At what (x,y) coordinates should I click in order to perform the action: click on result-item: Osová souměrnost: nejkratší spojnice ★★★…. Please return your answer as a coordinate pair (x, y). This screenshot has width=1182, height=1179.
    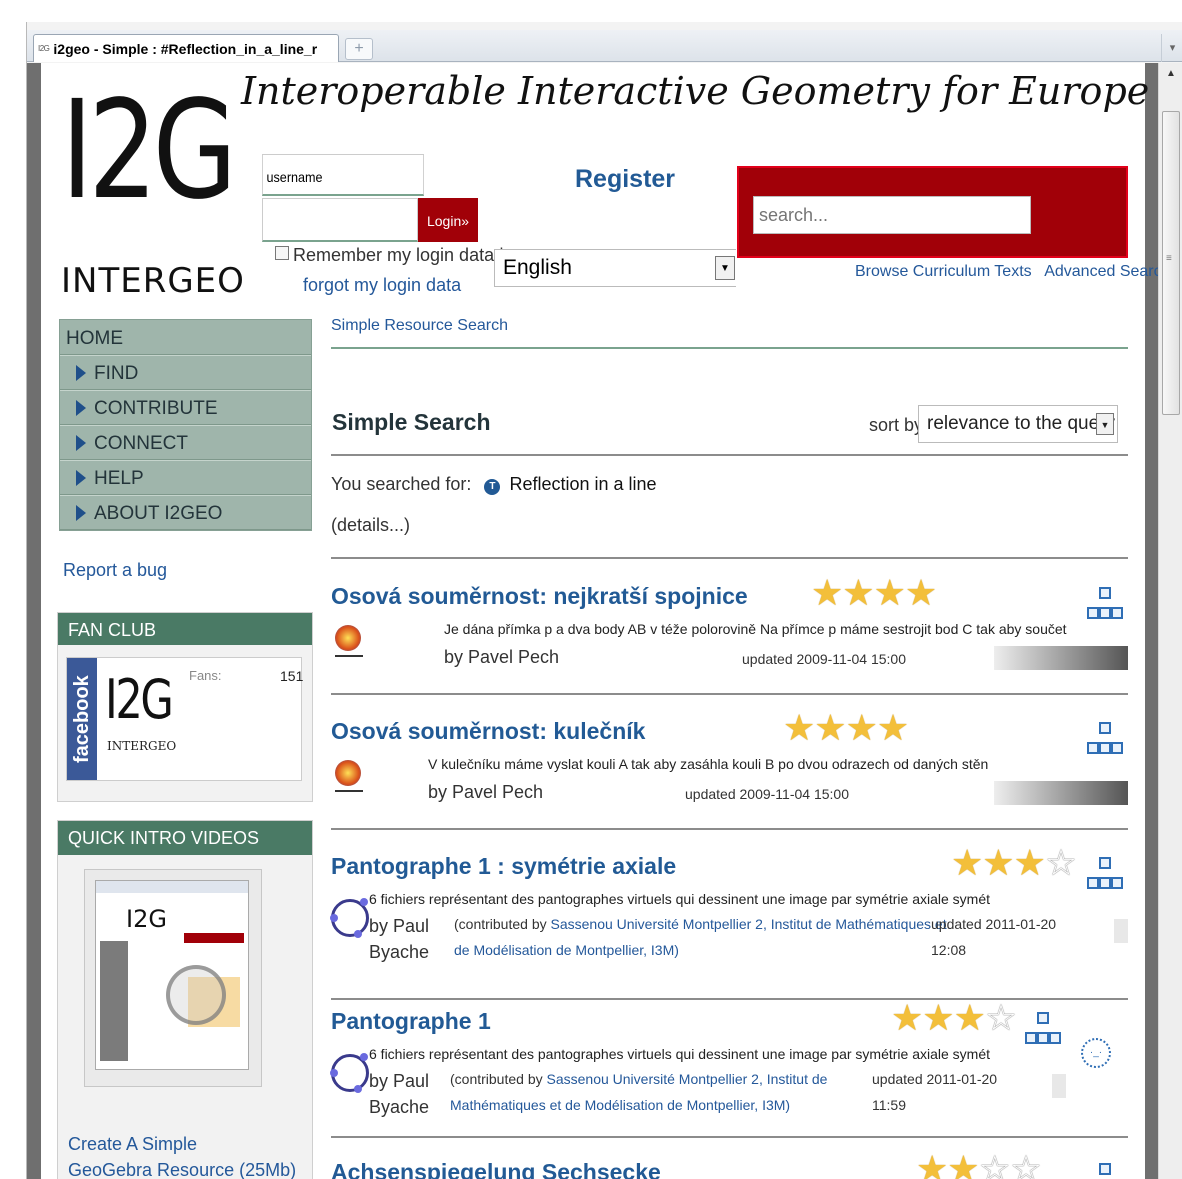
    Looking at the image, I should click on (729, 634).